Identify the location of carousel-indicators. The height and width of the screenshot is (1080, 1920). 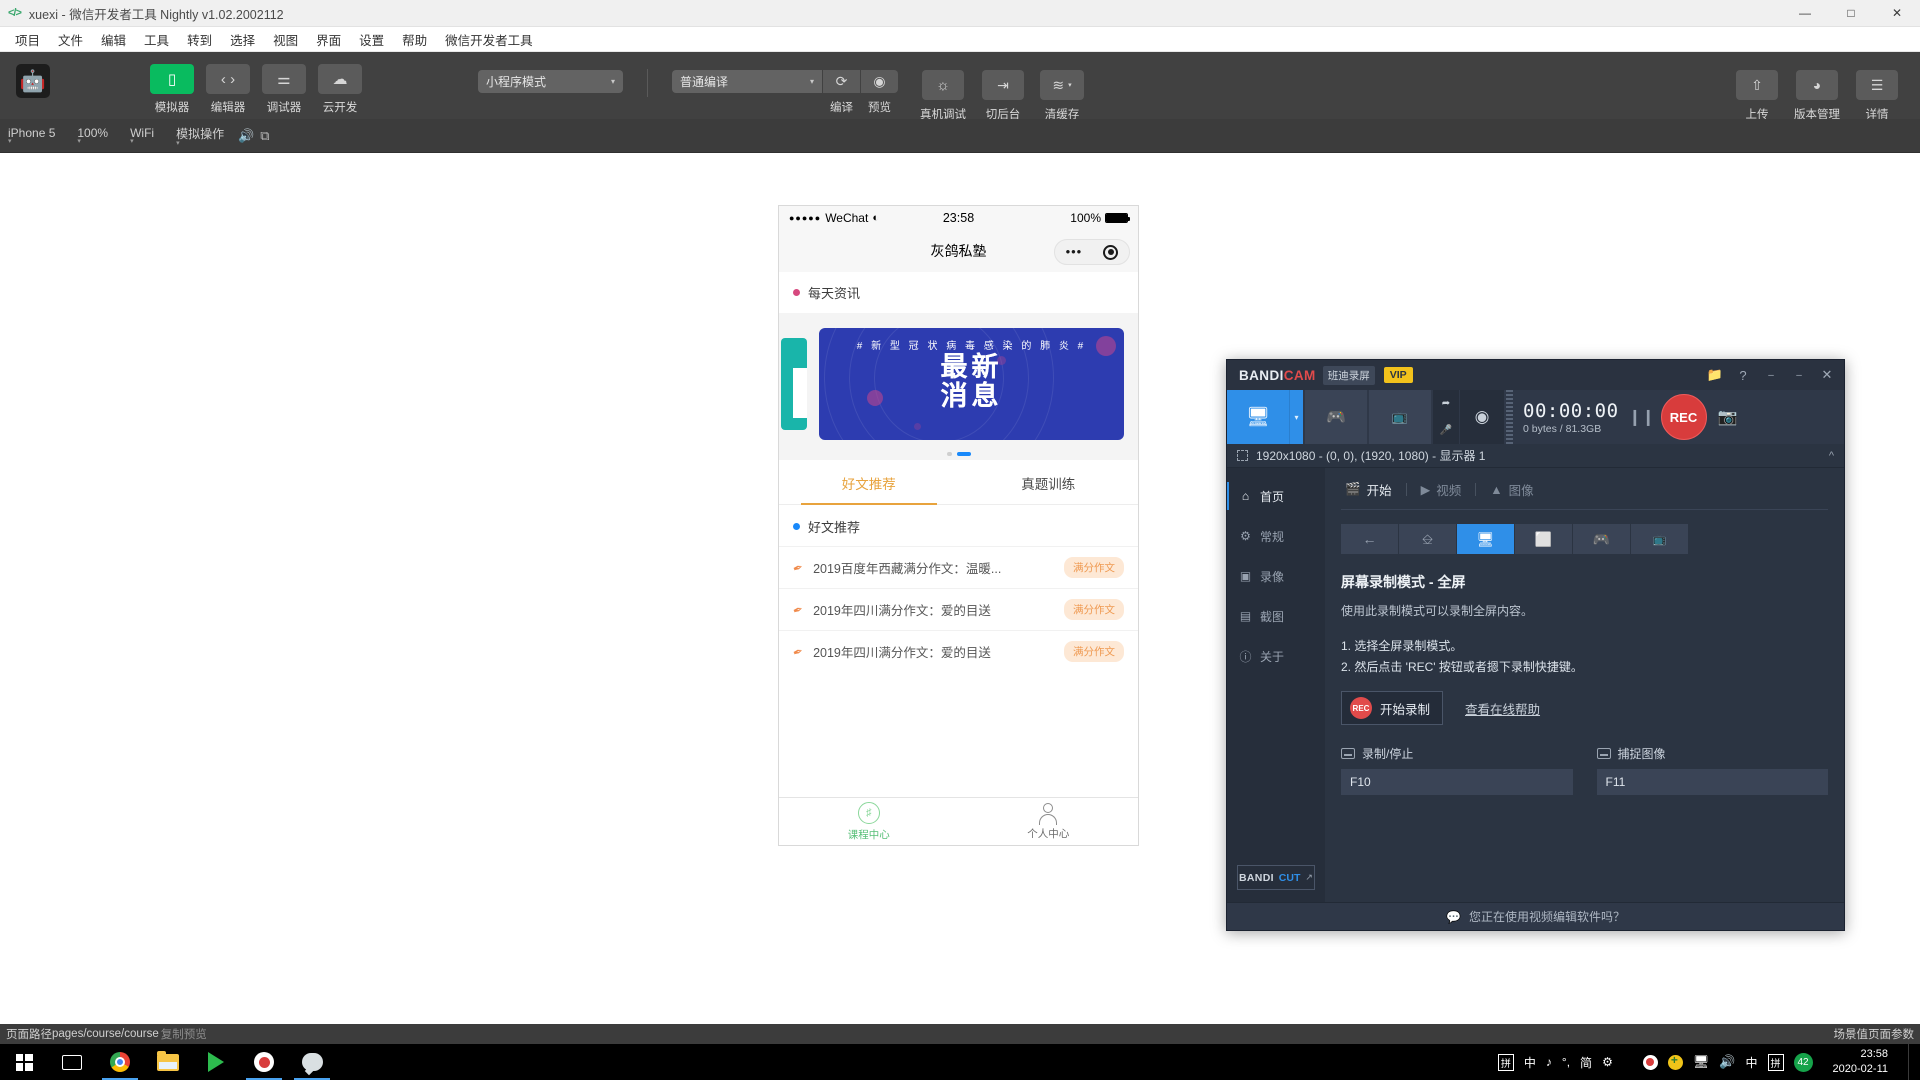
(958, 453).